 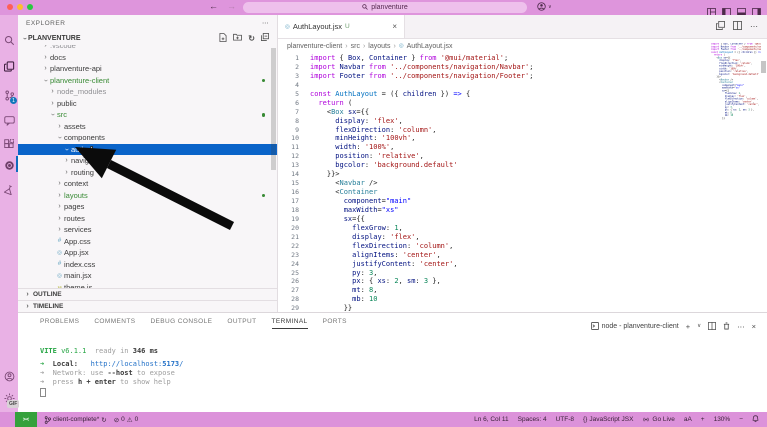 What do you see at coordinates (114, 323) in the screenshot?
I see `panel-tab-comments: COMMENTS` at bounding box center [114, 323].